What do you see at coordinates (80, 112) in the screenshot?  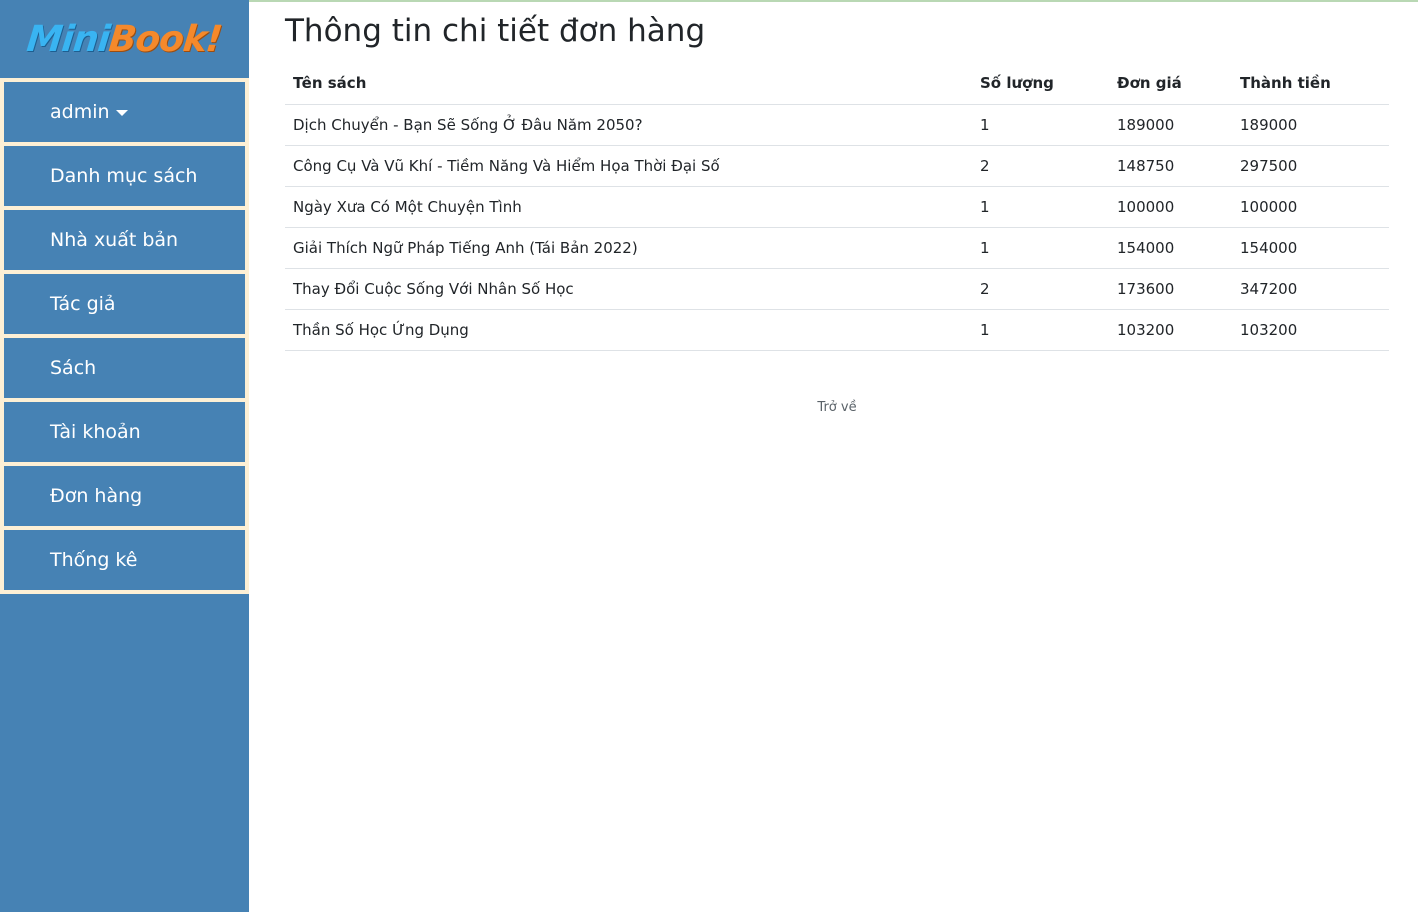 I see `sidebar-item-label: admin` at bounding box center [80, 112].